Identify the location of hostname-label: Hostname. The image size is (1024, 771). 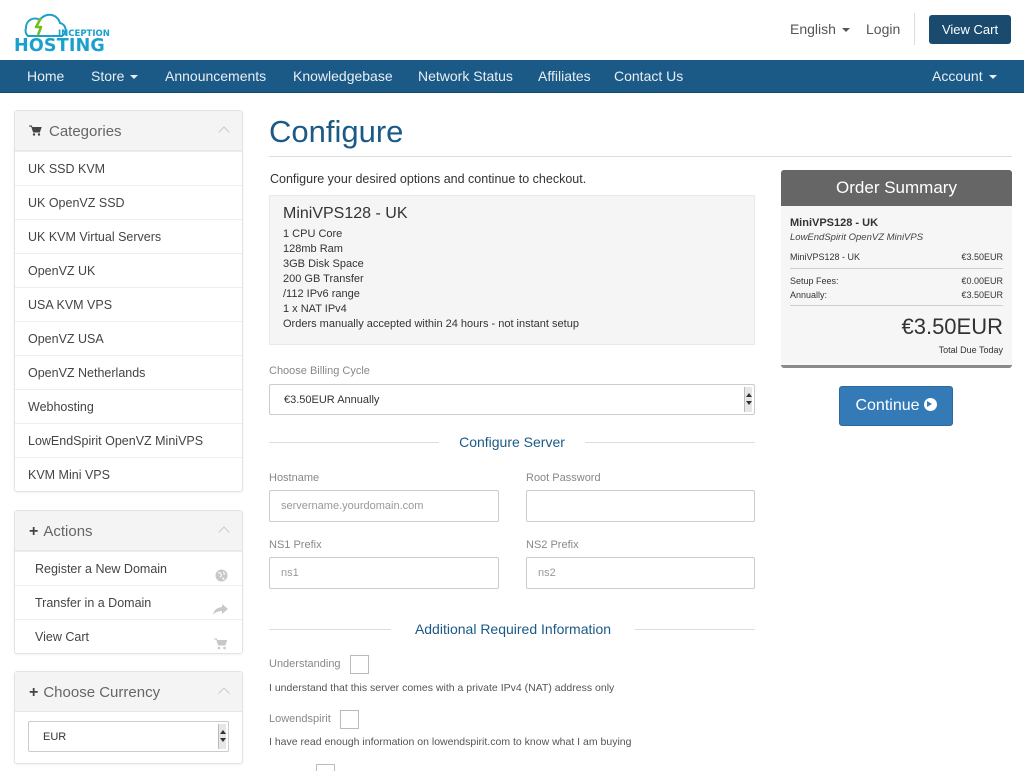
(294, 478).